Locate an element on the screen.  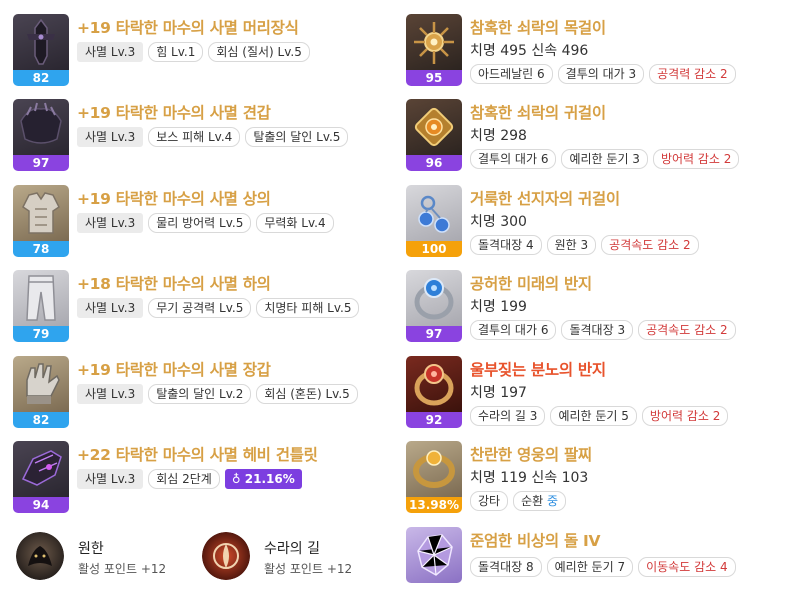
bracelet-effect-tag: 강타 is located at coordinates (489, 501).